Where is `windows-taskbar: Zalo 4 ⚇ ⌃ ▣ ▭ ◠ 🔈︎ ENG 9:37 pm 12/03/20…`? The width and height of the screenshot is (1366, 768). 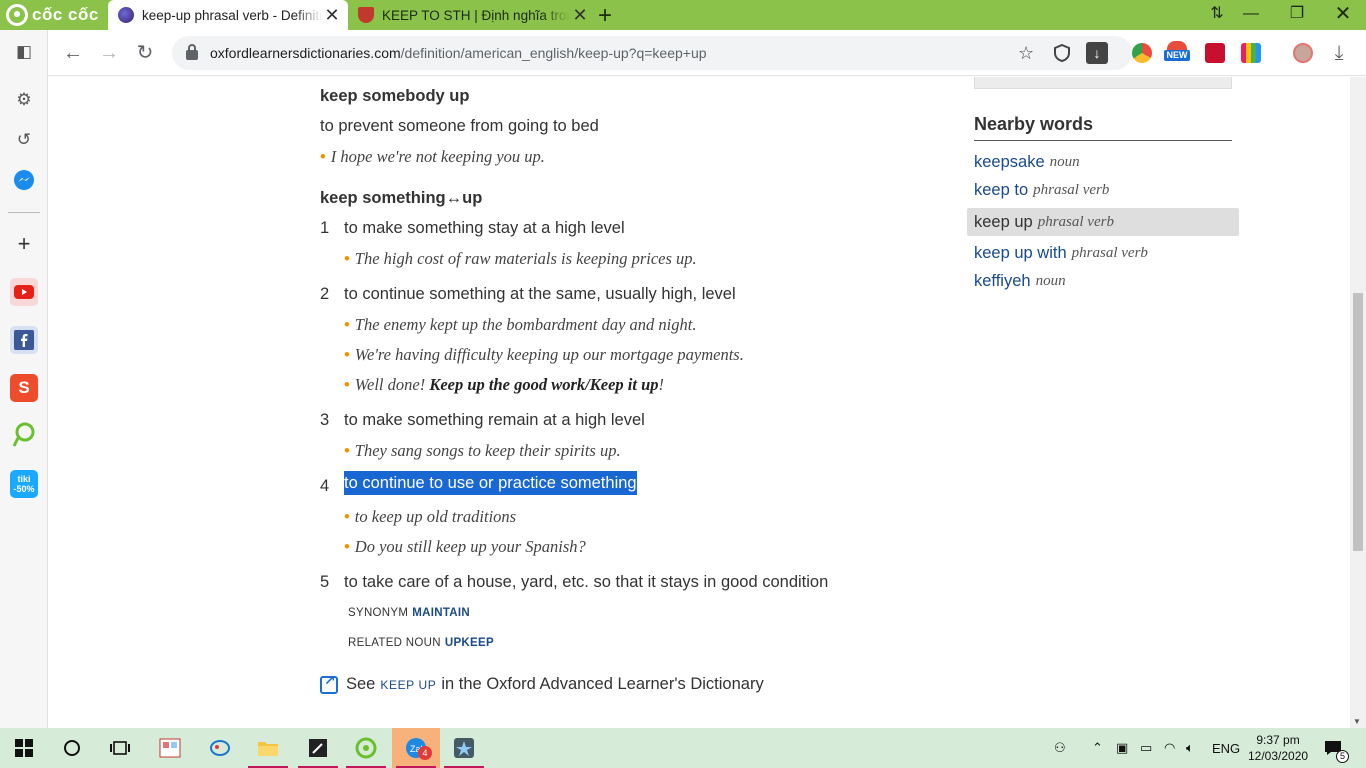
windows-taskbar: Zalo 4 ⚇ ⌃ ▣ ▭ ◠ 🔈︎ ENG 9:37 pm 12/03/20… is located at coordinates (683, 748).